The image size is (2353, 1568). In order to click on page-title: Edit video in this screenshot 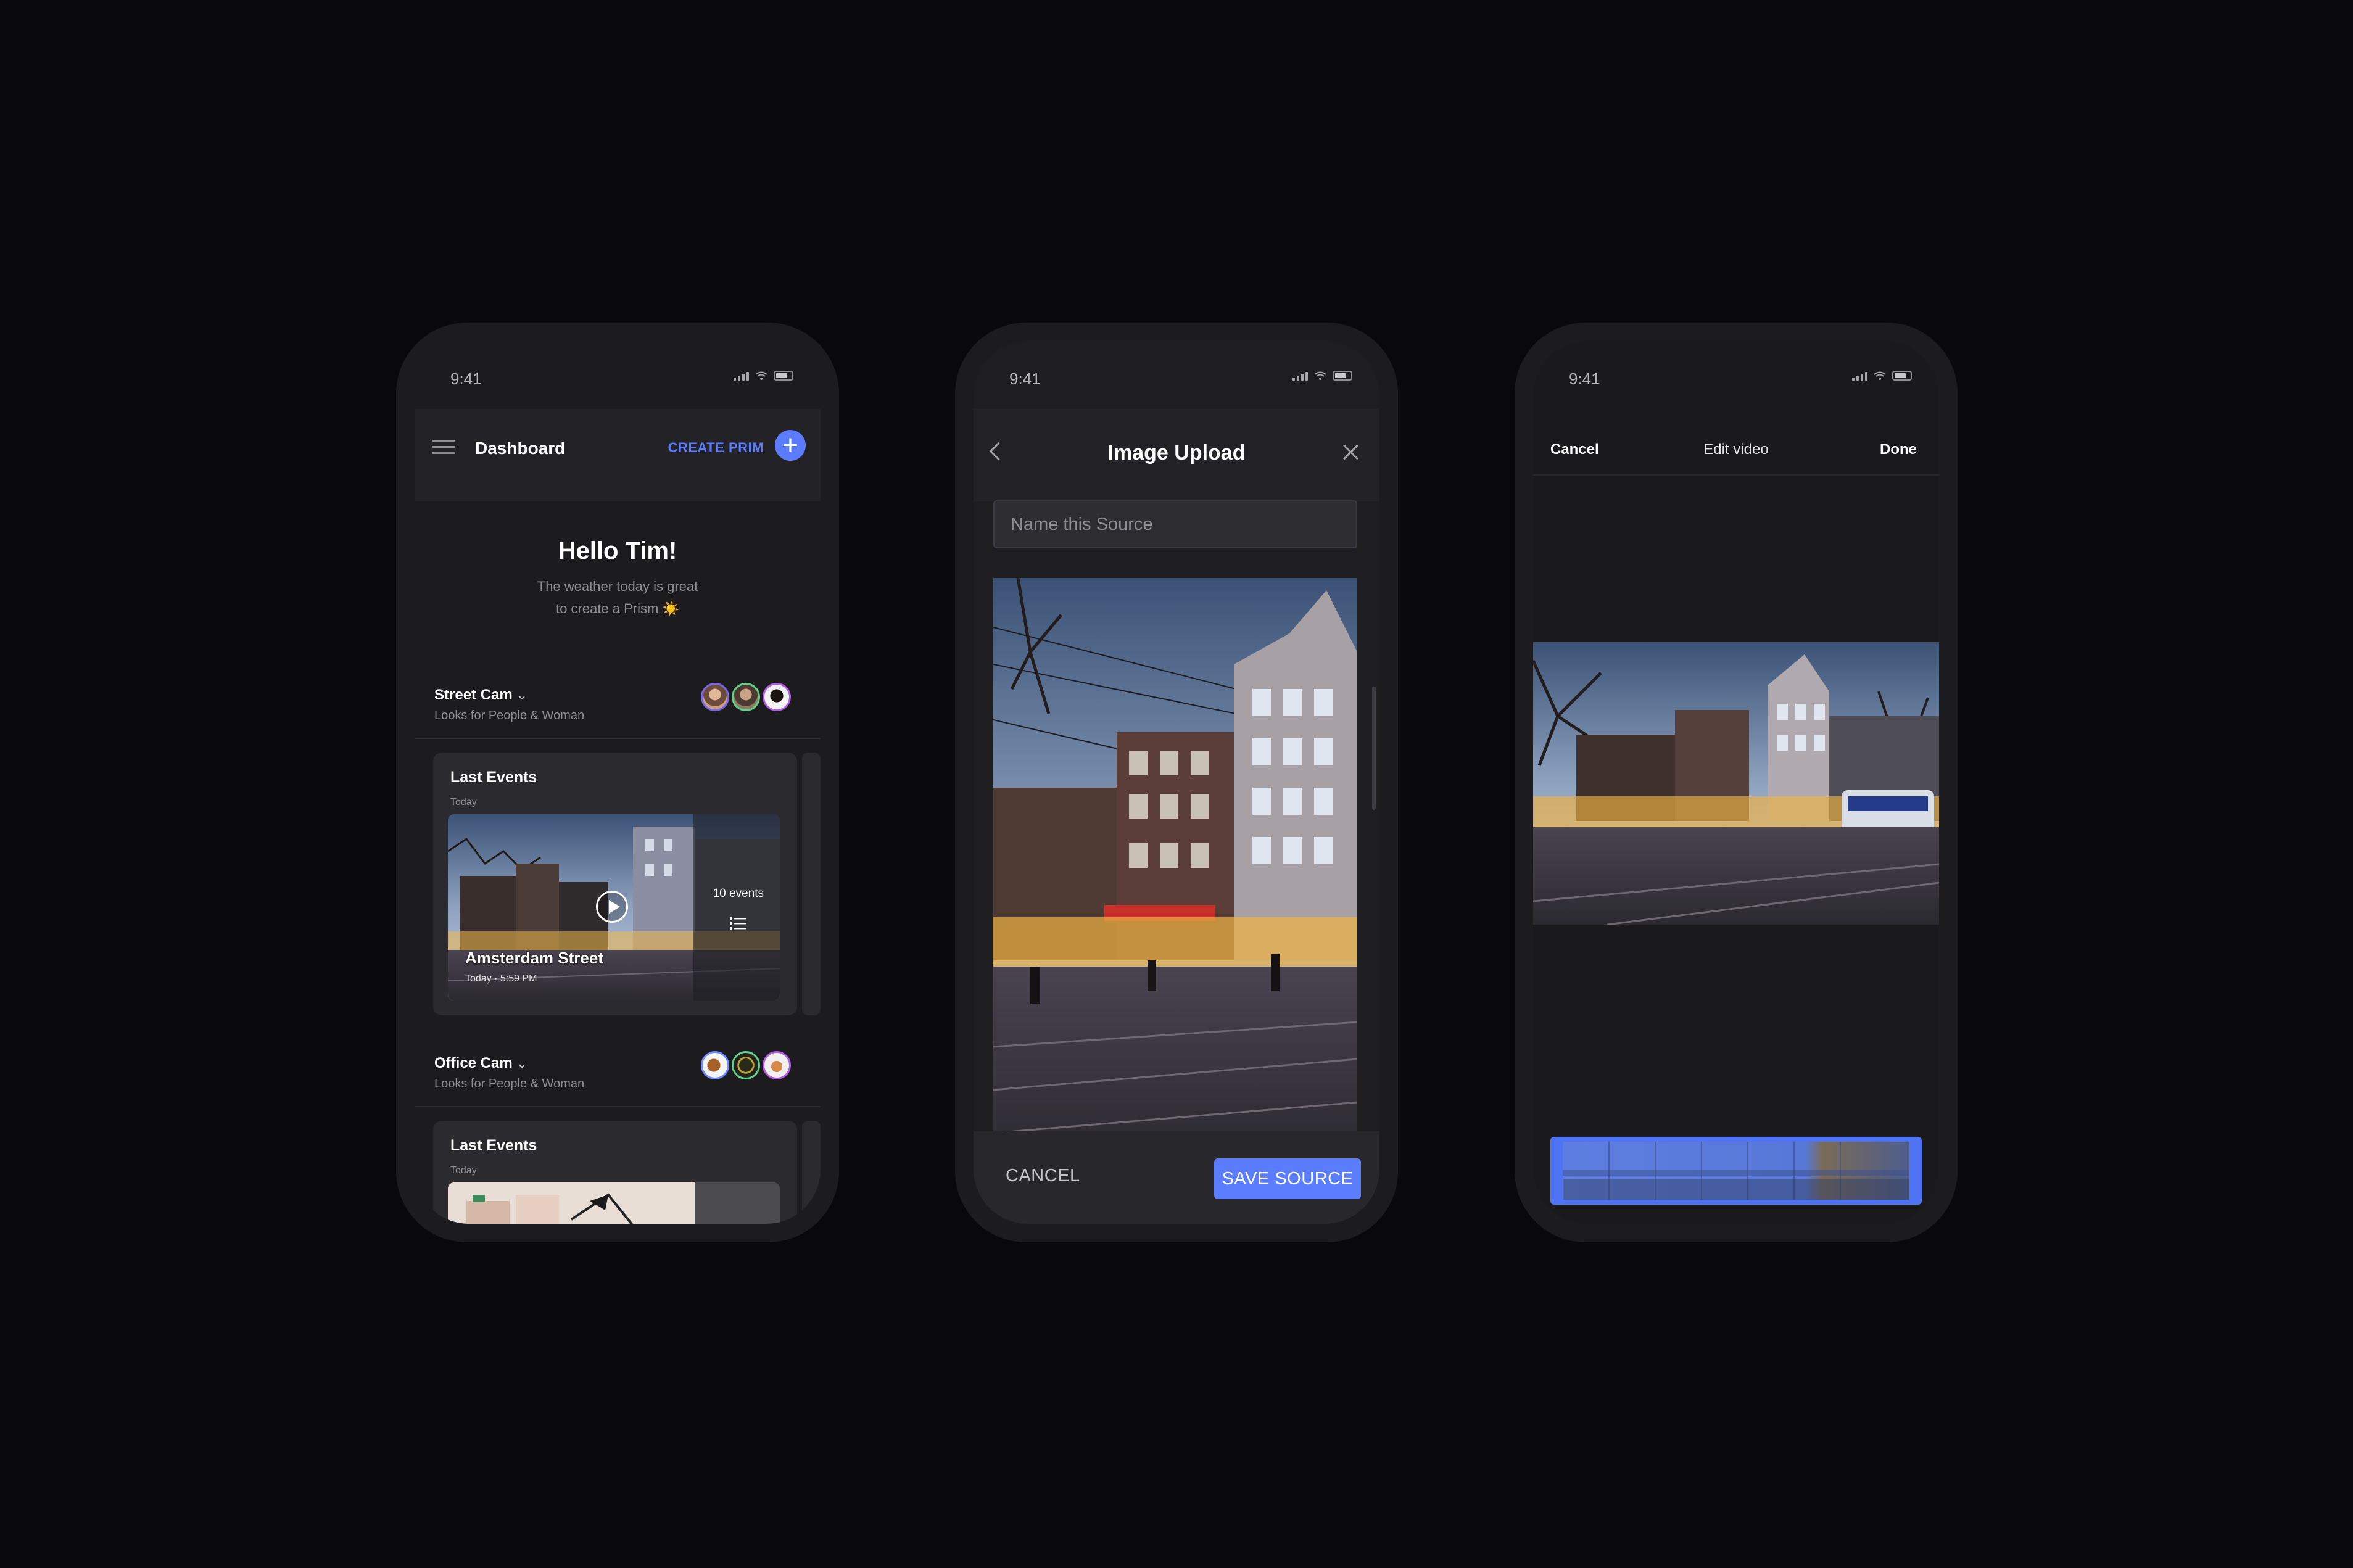, I will do `click(1736, 449)`.